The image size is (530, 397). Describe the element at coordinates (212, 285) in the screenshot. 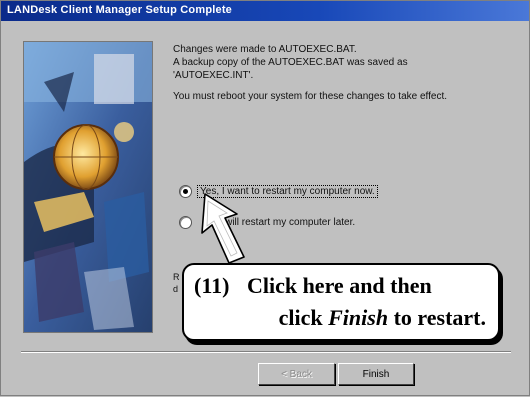

I see `callout-step-number: (11)` at that location.